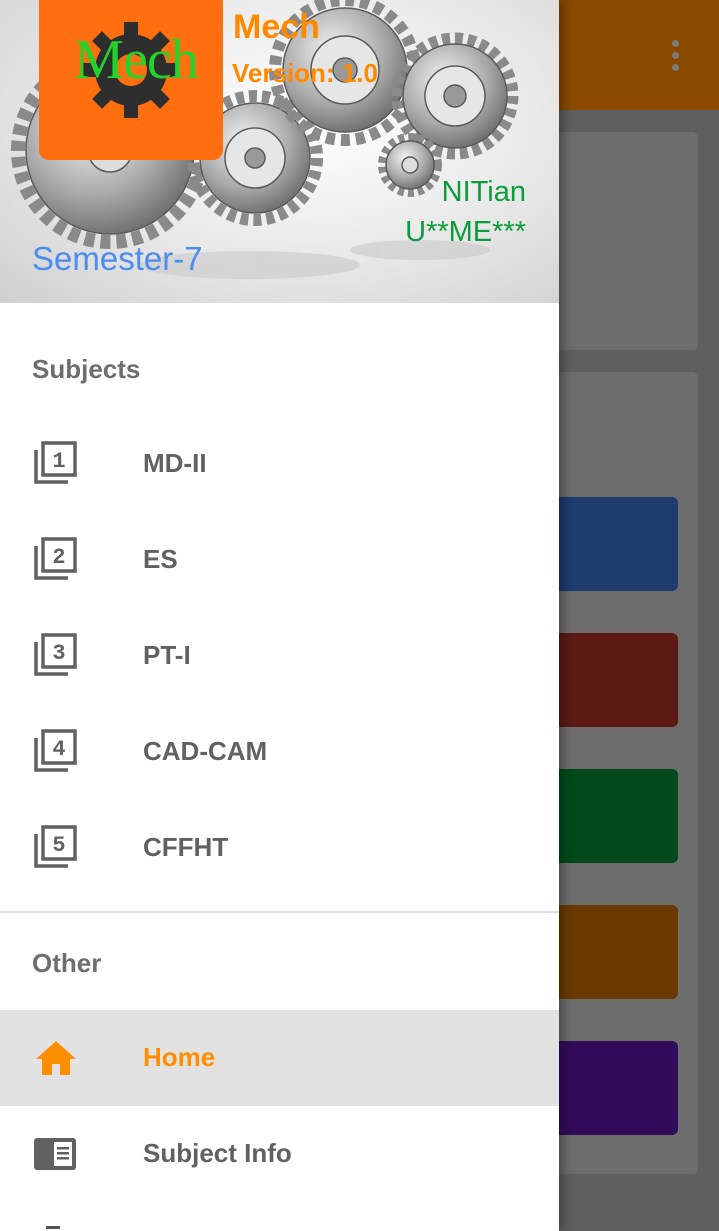 Image resolution: width=719 pixels, height=1231 pixels. I want to click on background-card, so click(619, 241).